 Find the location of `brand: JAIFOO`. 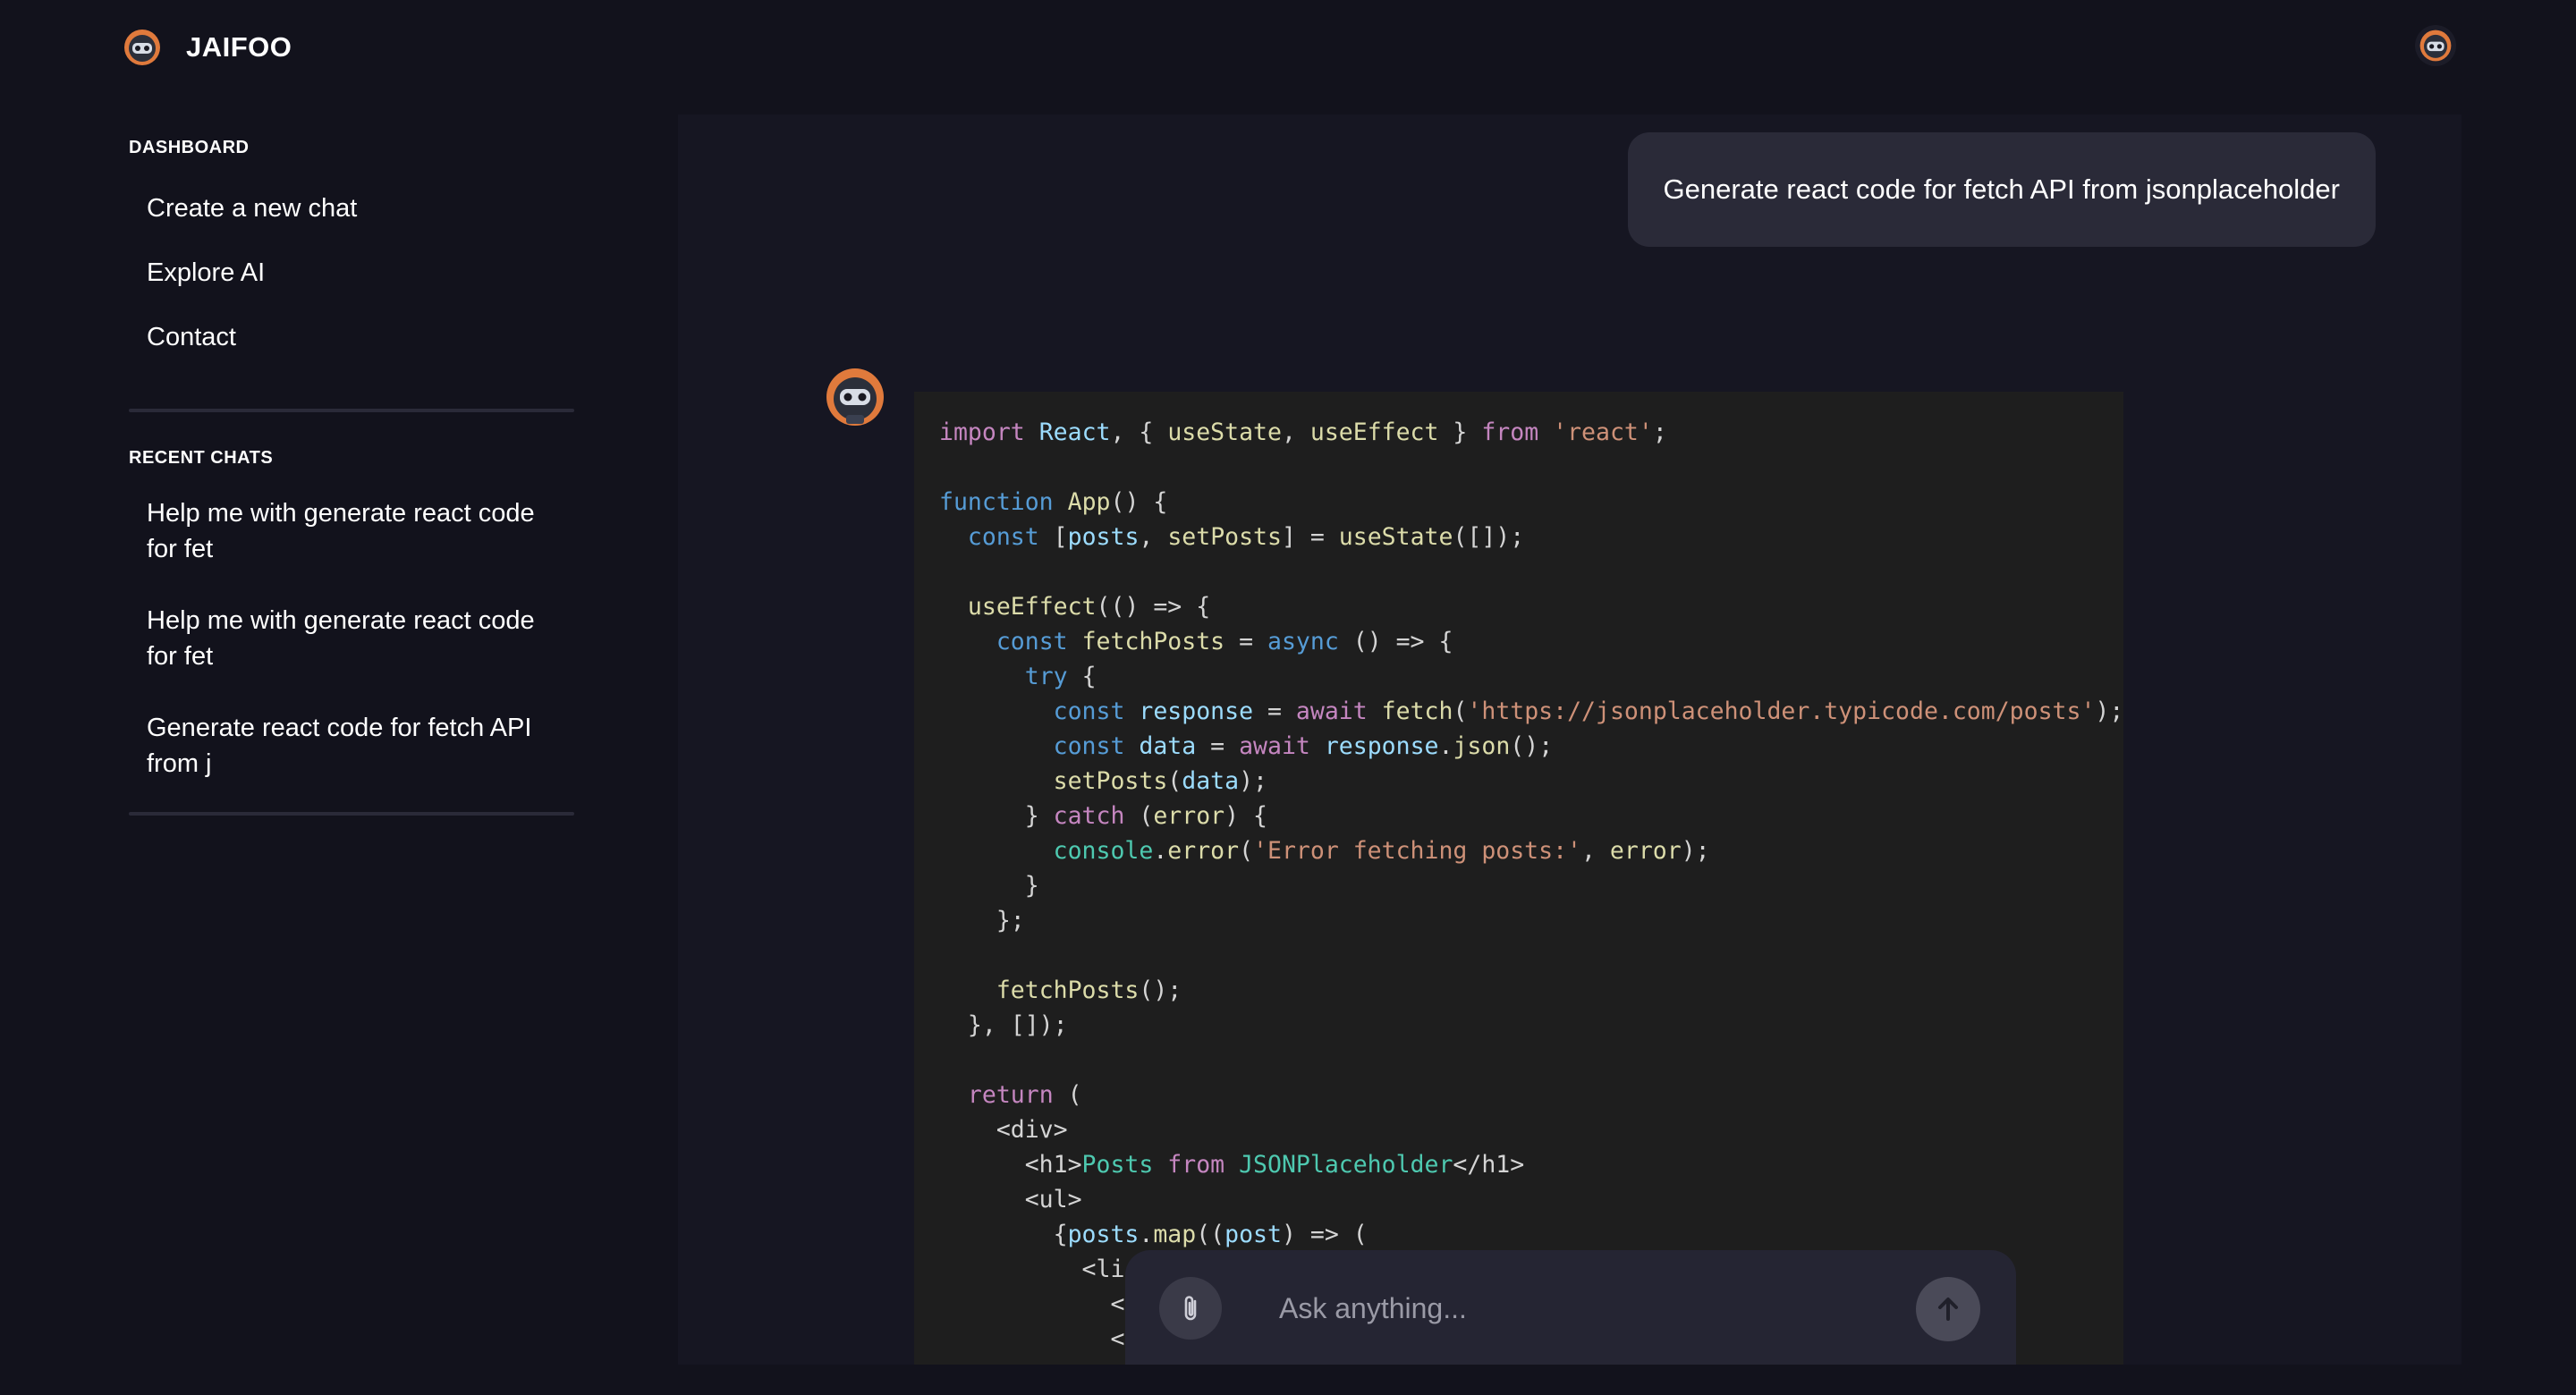

brand: JAIFOO is located at coordinates (207, 47).